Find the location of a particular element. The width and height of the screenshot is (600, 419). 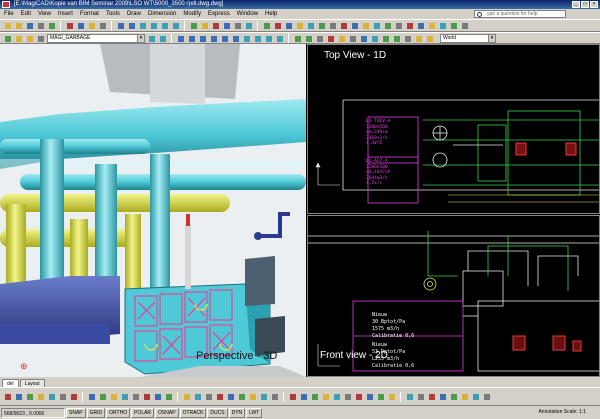

match-properties-icon is located at coordinates (102, 25).